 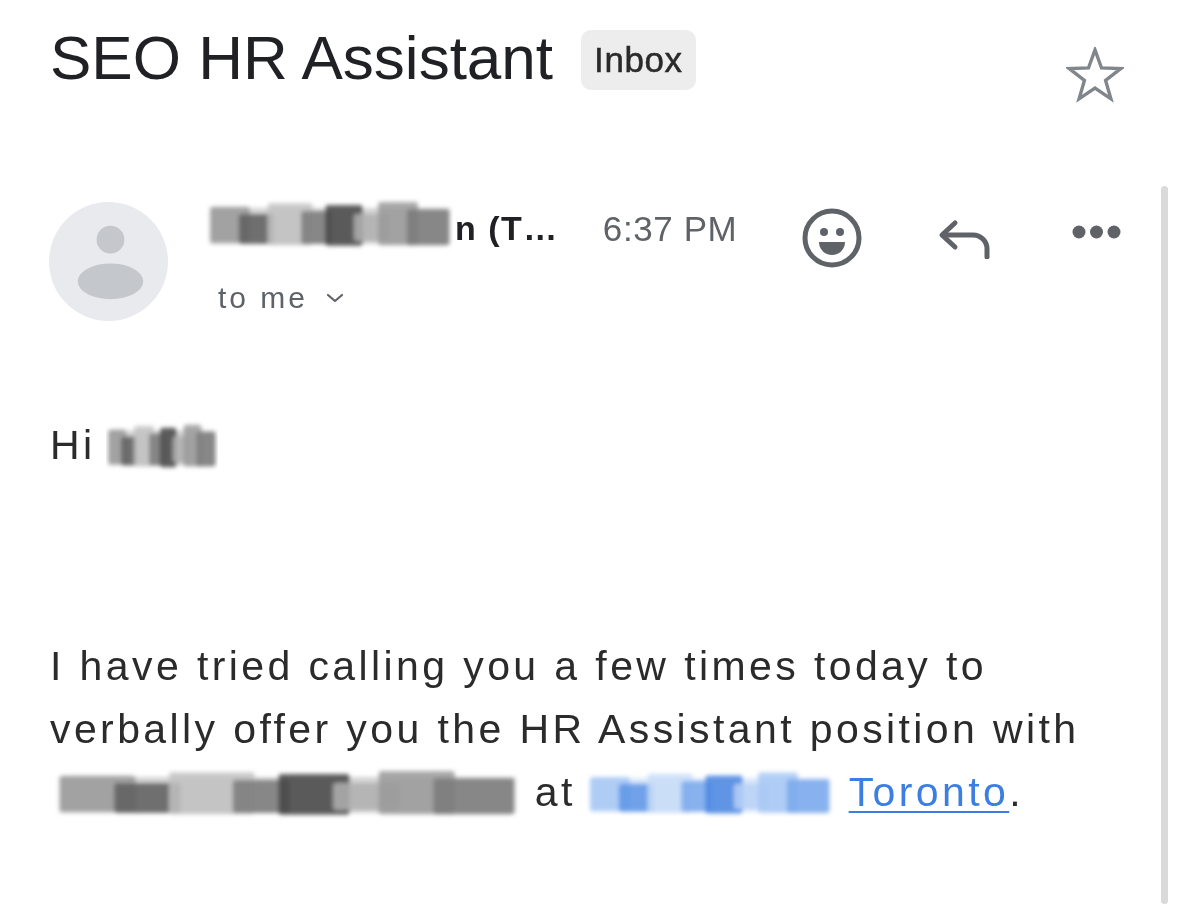 I want to click on greeting-text: Hi, so click(x=73, y=445).